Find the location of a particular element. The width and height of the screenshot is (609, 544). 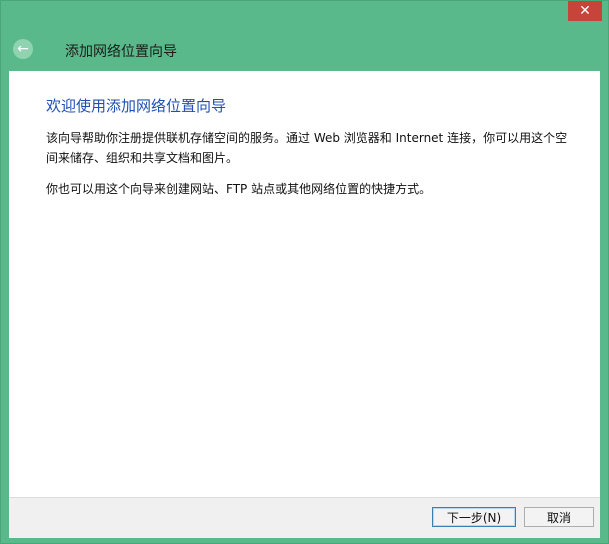

wizard-title: 添加网络位置向导 is located at coordinates (121, 52).